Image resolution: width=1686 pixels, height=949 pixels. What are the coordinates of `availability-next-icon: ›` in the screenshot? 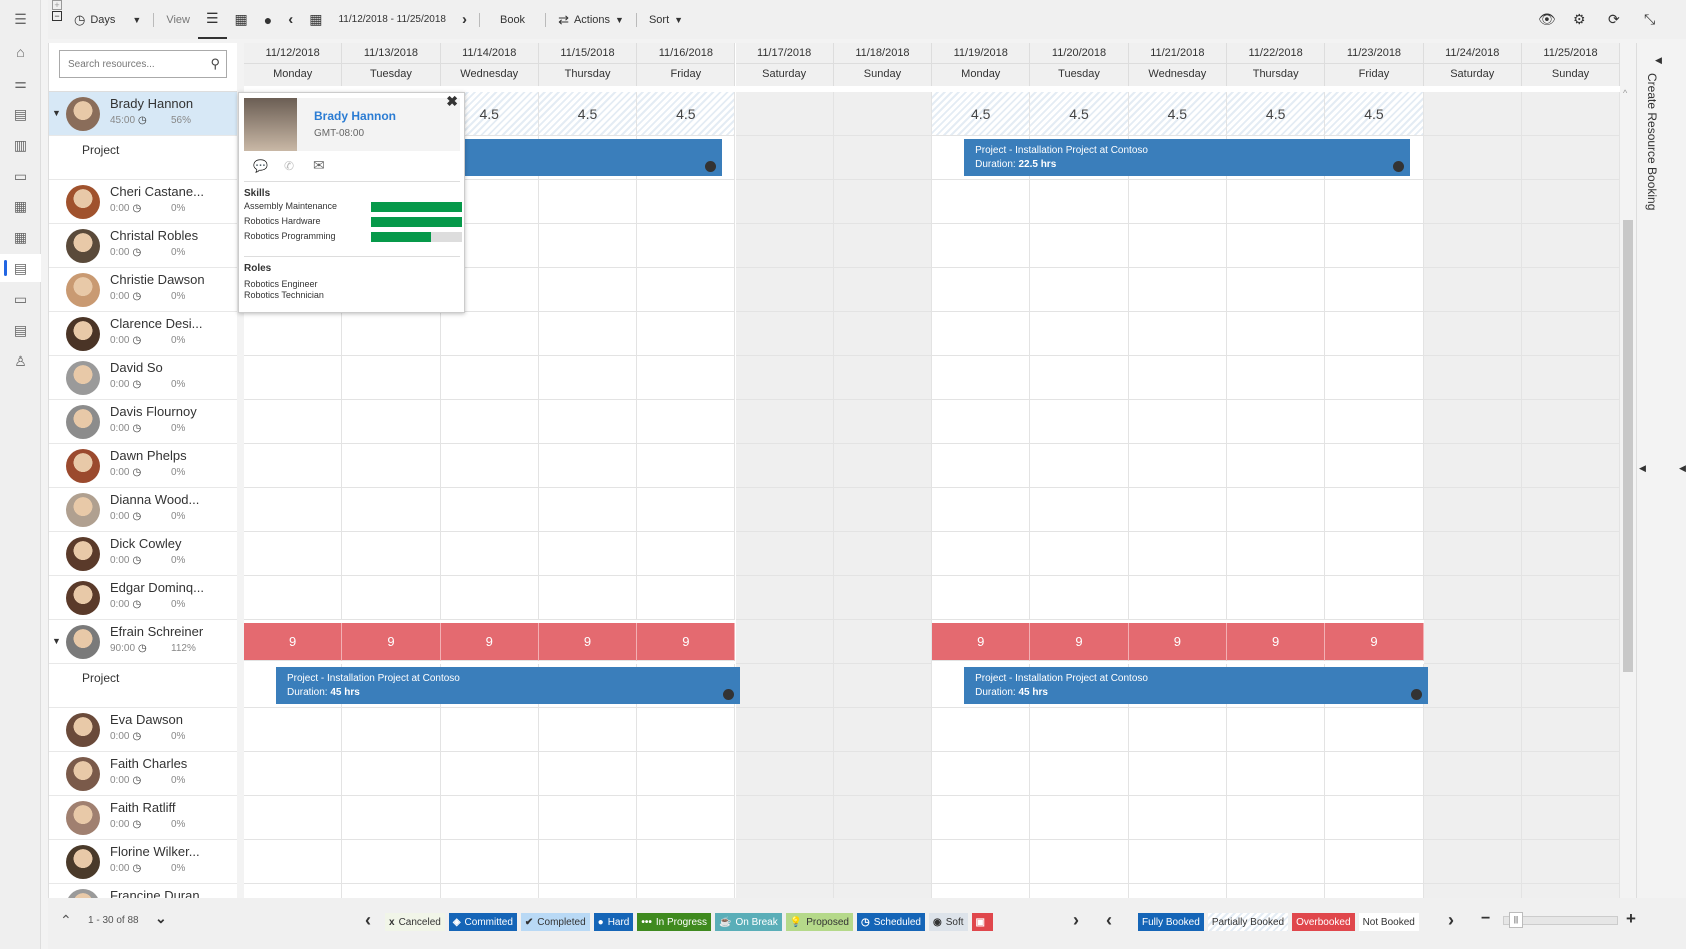 It's located at (1451, 920).